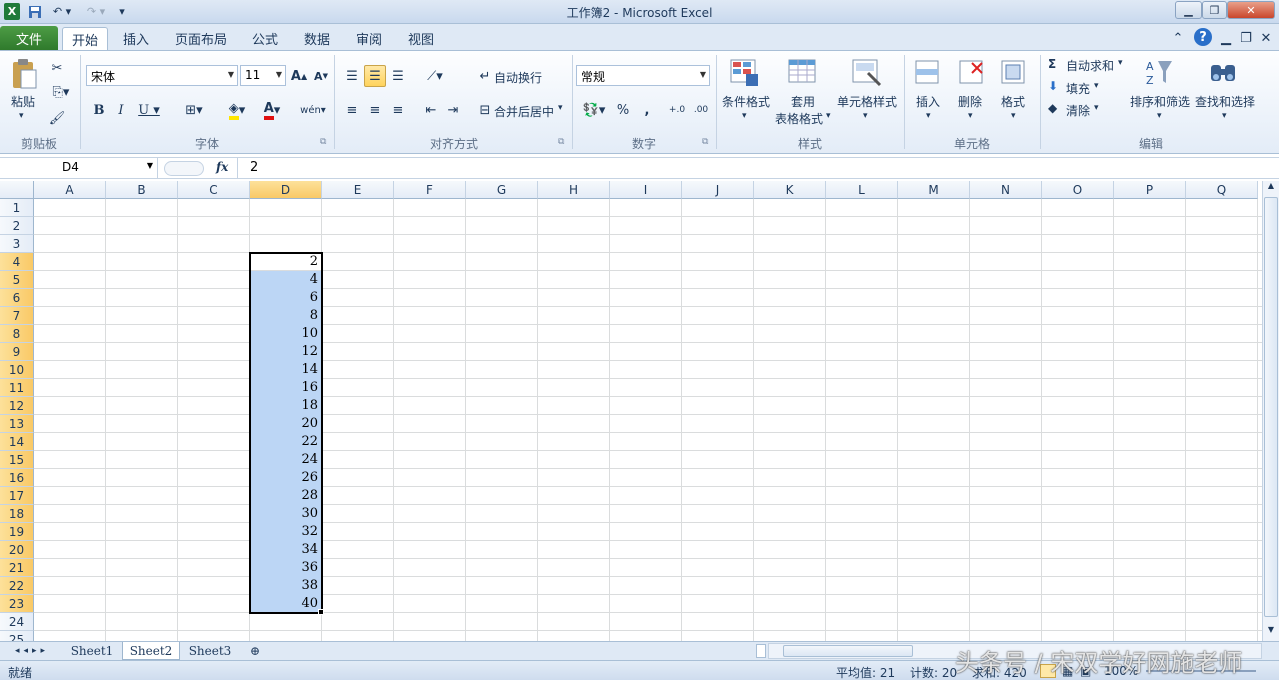  What do you see at coordinates (17, 514) in the screenshot?
I see `row-header-18: 18` at bounding box center [17, 514].